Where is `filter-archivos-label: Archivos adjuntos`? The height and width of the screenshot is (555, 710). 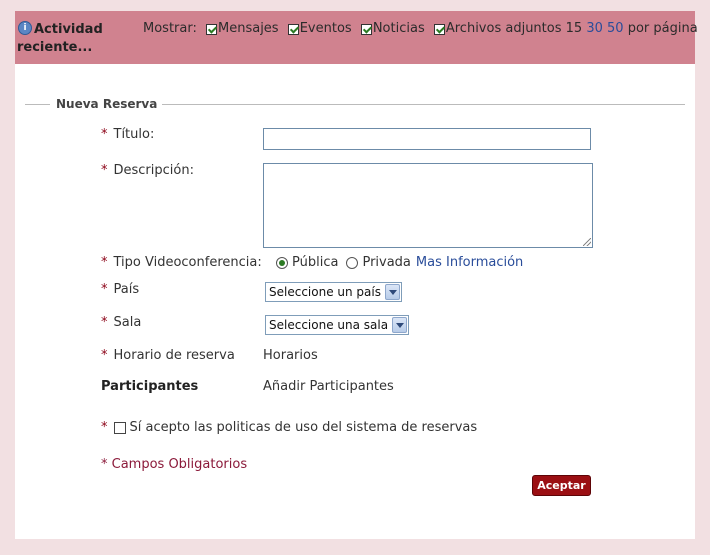 filter-archivos-label: Archivos adjuntos is located at coordinates (503, 28).